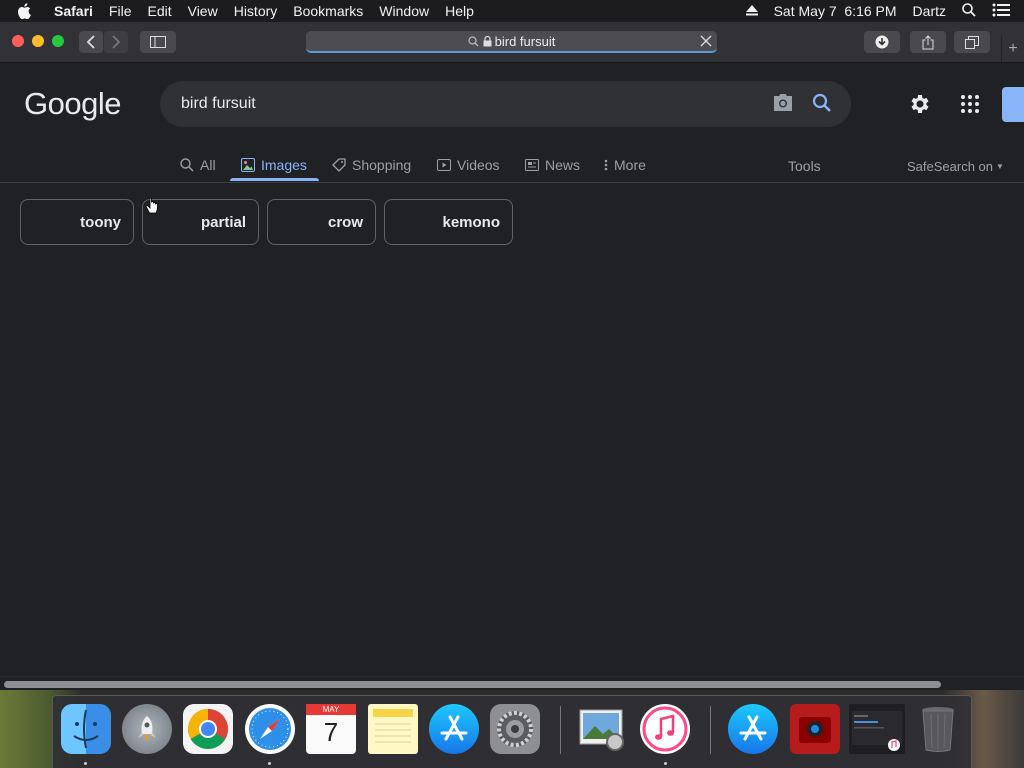 This screenshot has width=1024, height=768. I want to click on clock: Sat May 7 6:16 PM, so click(835, 11).